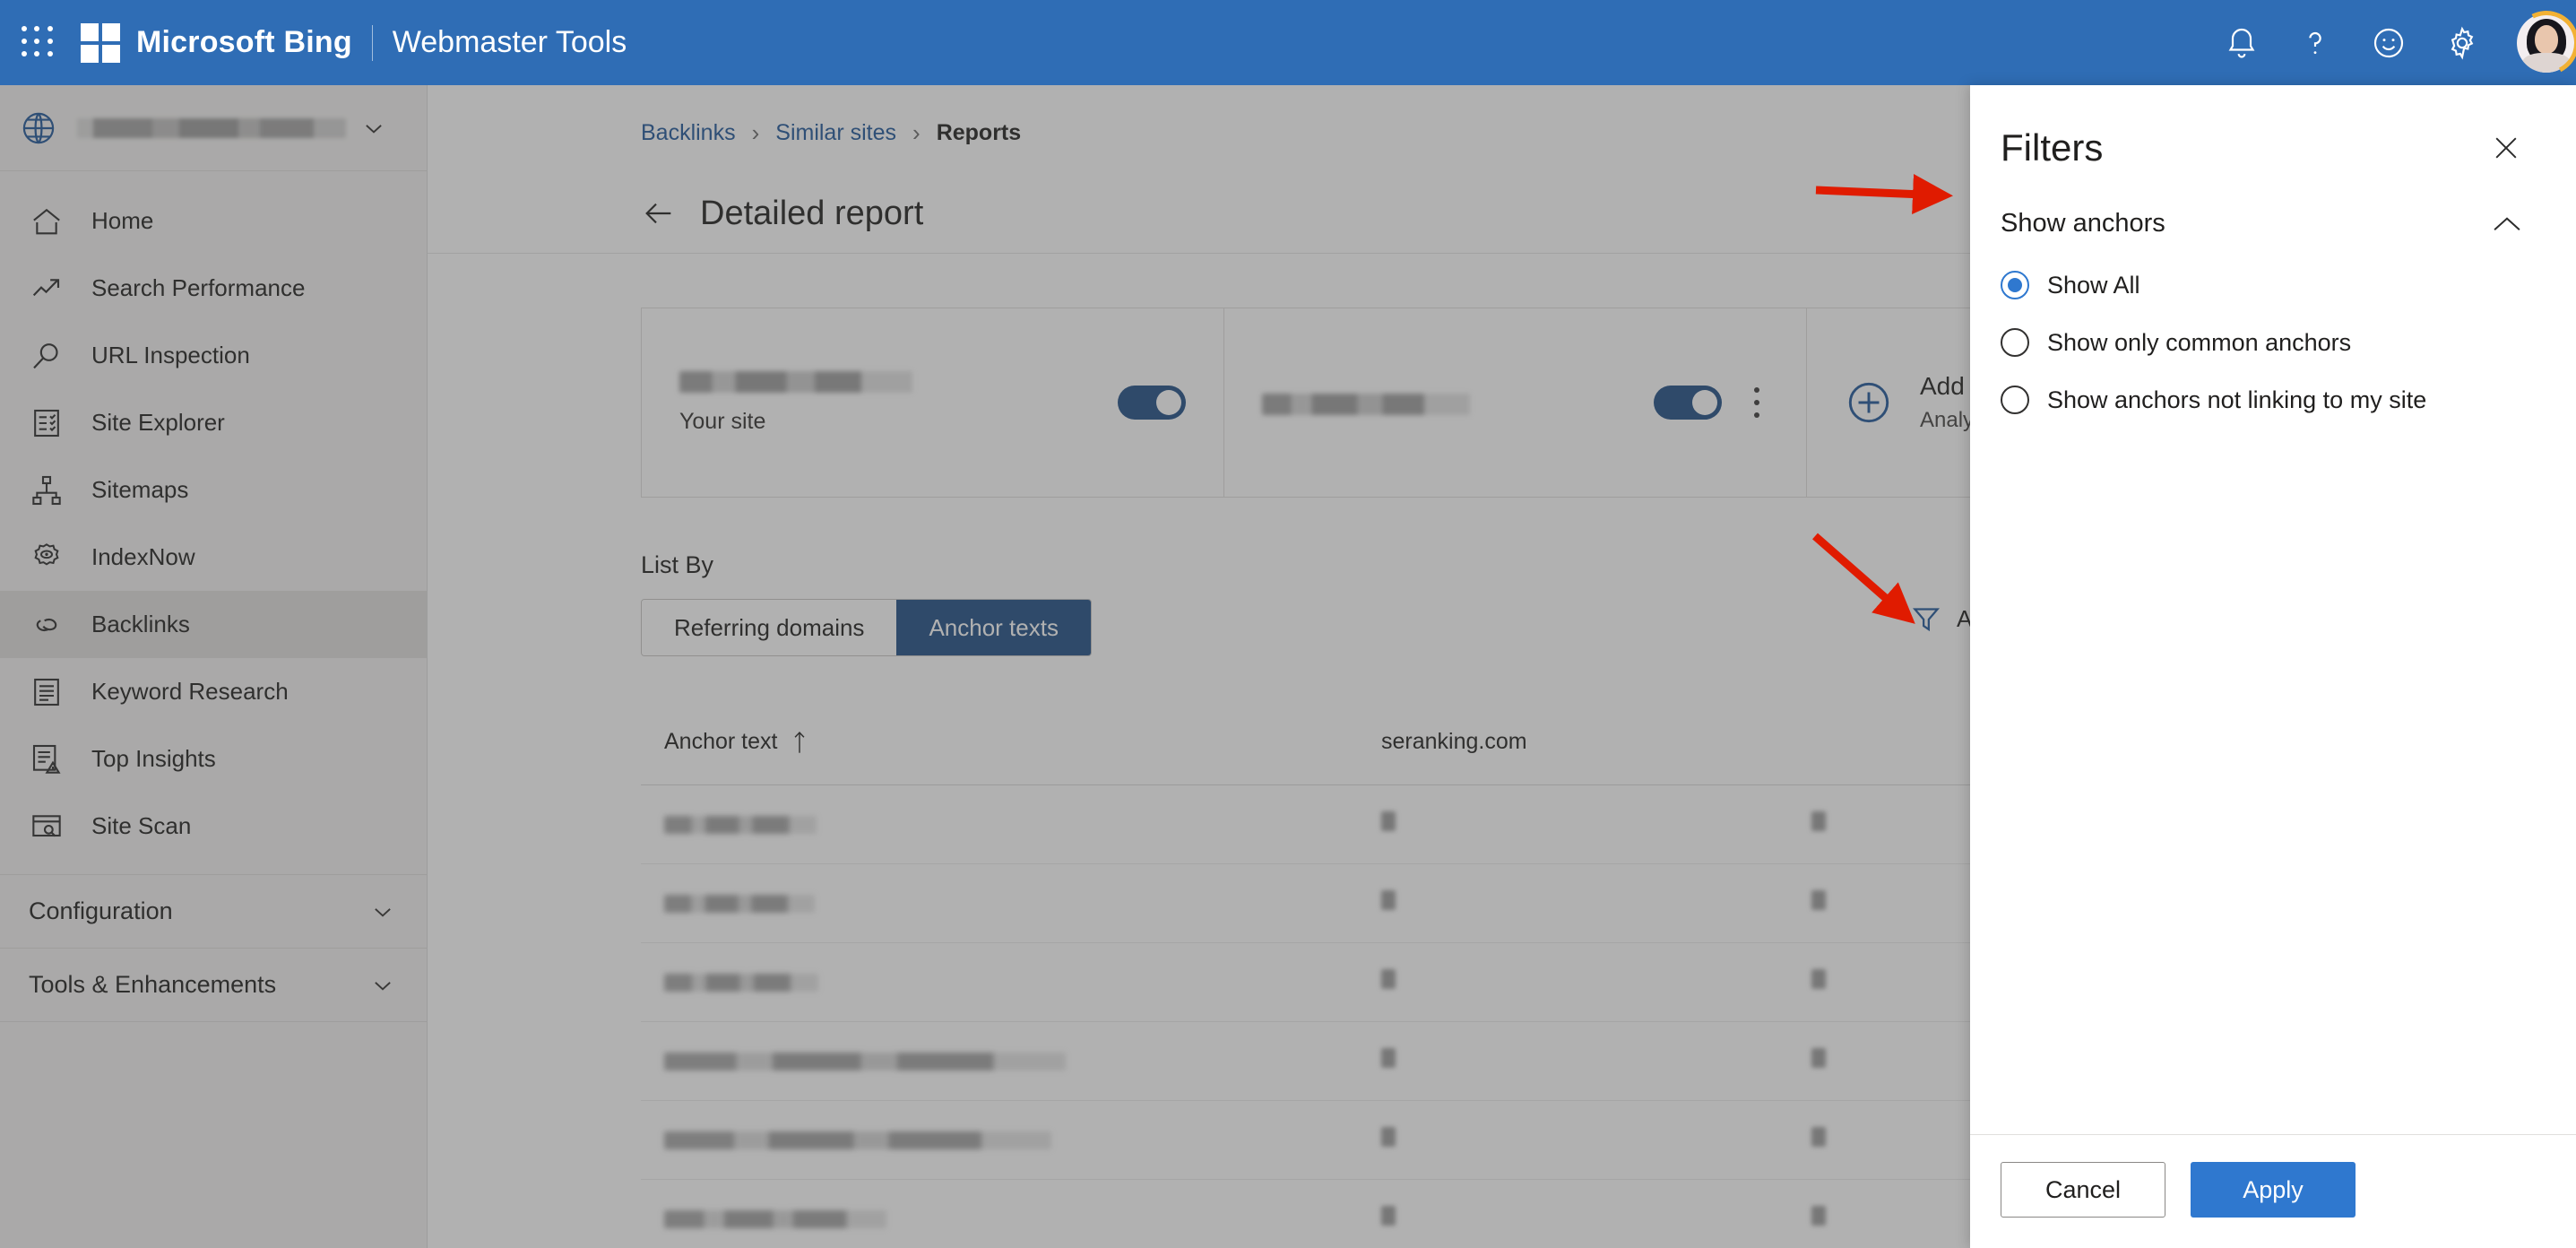  What do you see at coordinates (1366, 405) in the screenshot?
I see `compare-site-name-redacted` at bounding box center [1366, 405].